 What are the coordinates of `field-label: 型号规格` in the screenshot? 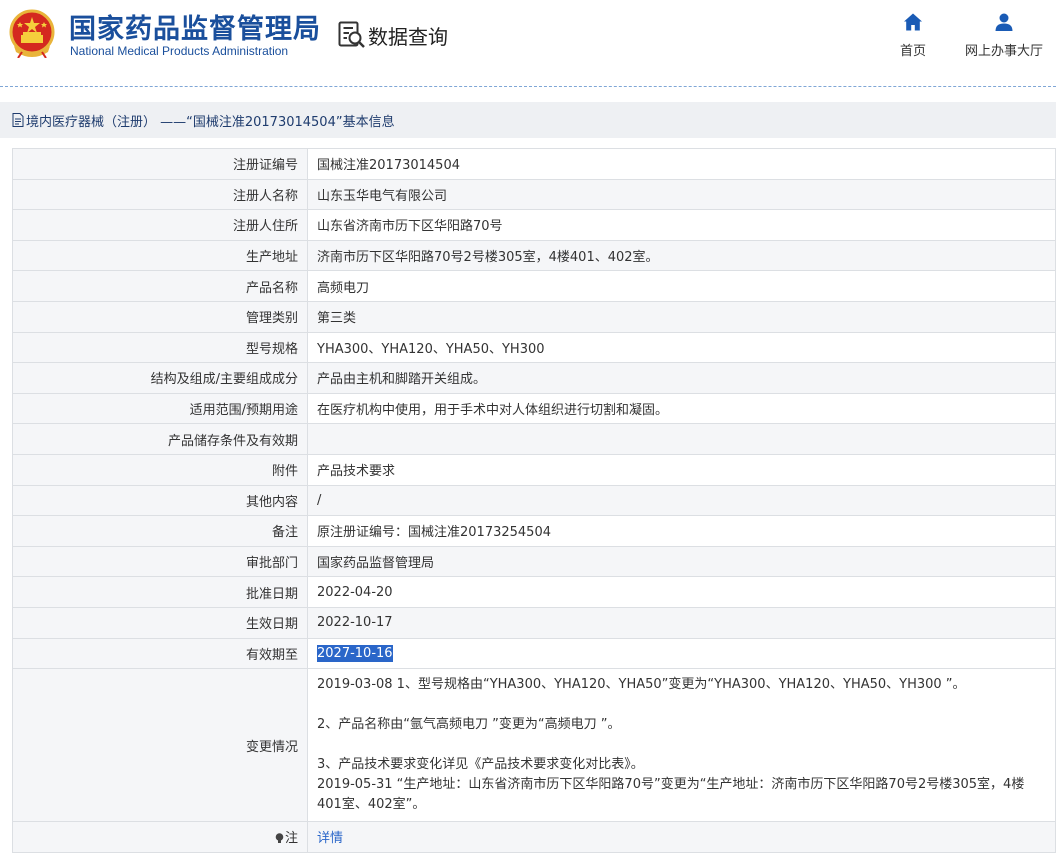 It's located at (160, 347).